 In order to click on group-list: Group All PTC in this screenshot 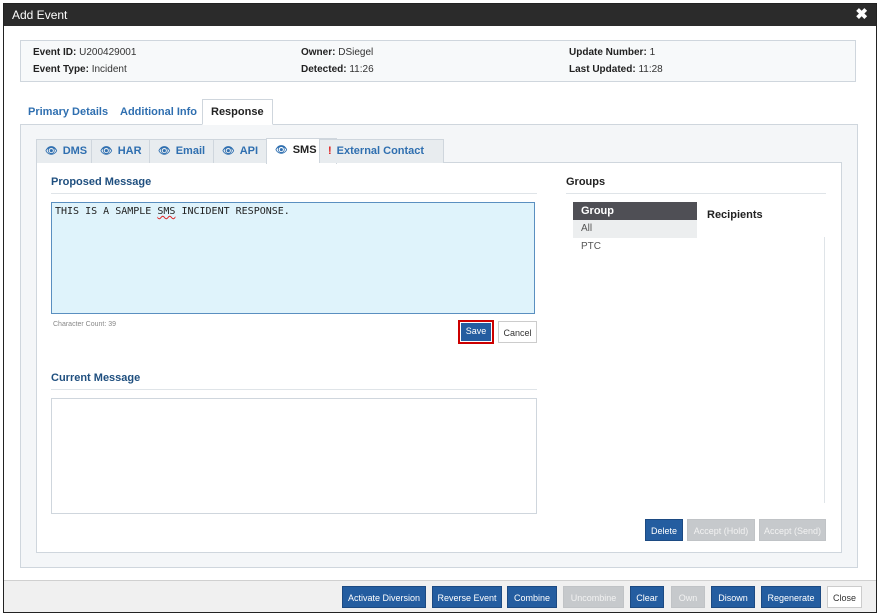, I will do `click(635, 345)`.